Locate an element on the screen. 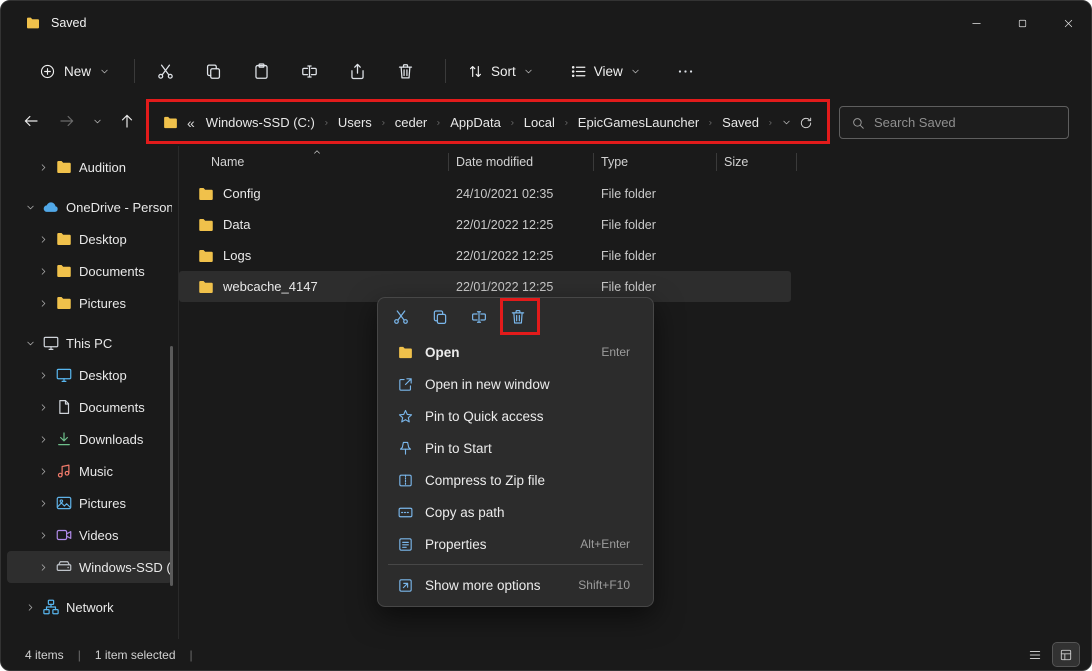  column-header-name: Name is located at coordinates (313, 162).